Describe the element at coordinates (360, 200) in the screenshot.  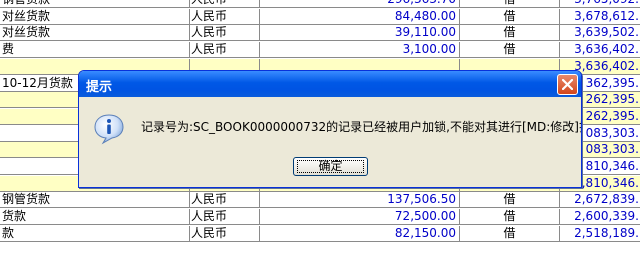
I see `row-amount: 137,506.50` at that location.